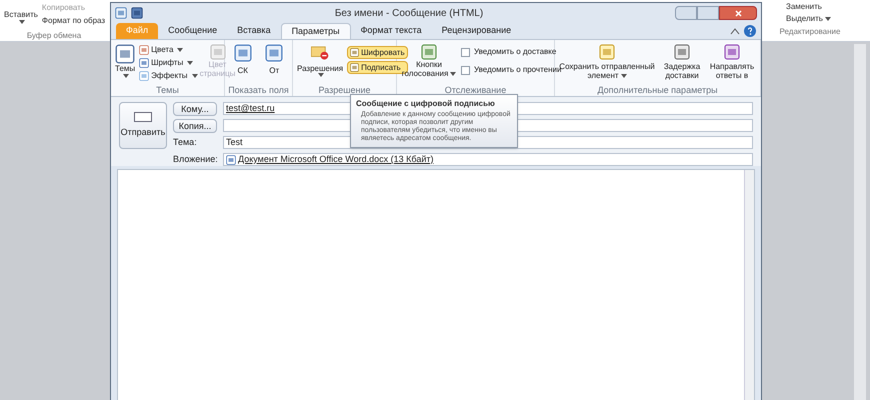 This screenshot has width=870, height=400. I want to click on group-label: Отслеживание, so click(476, 90).